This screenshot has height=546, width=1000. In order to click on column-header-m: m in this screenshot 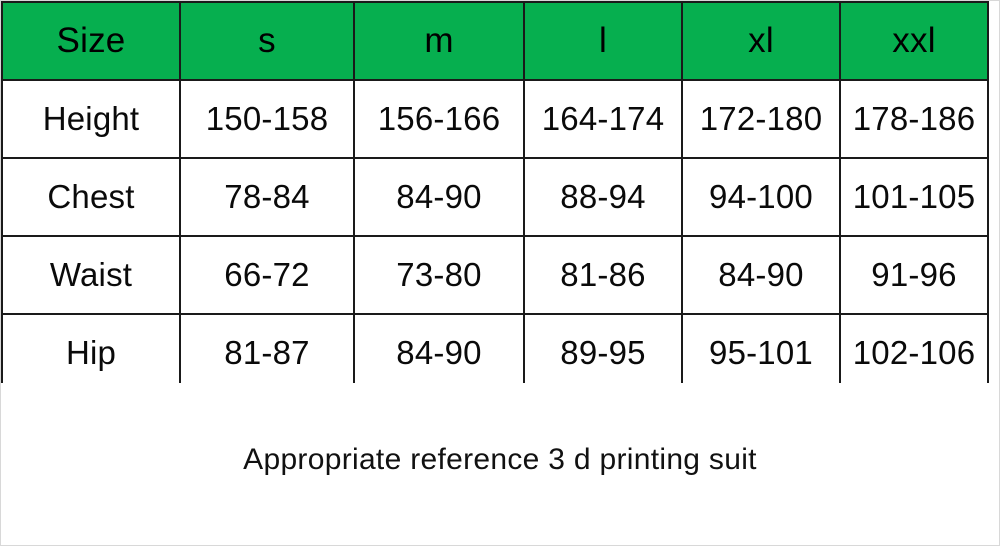, I will do `click(439, 41)`.